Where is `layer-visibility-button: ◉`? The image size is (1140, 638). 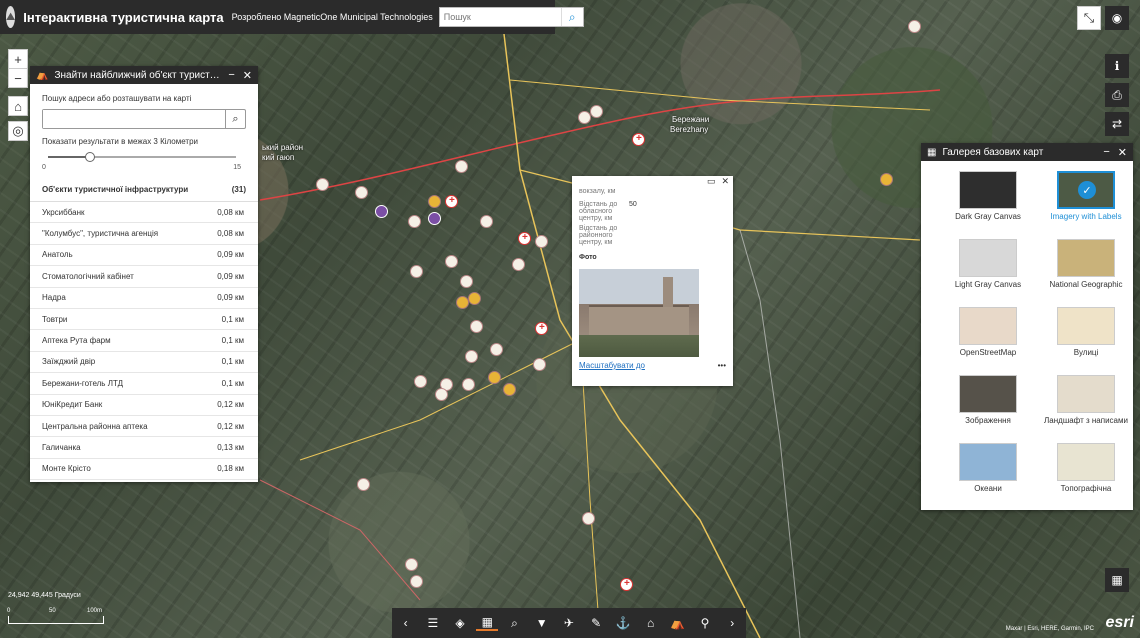 layer-visibility-button: ◉ is located at coordinates (1117, 18).